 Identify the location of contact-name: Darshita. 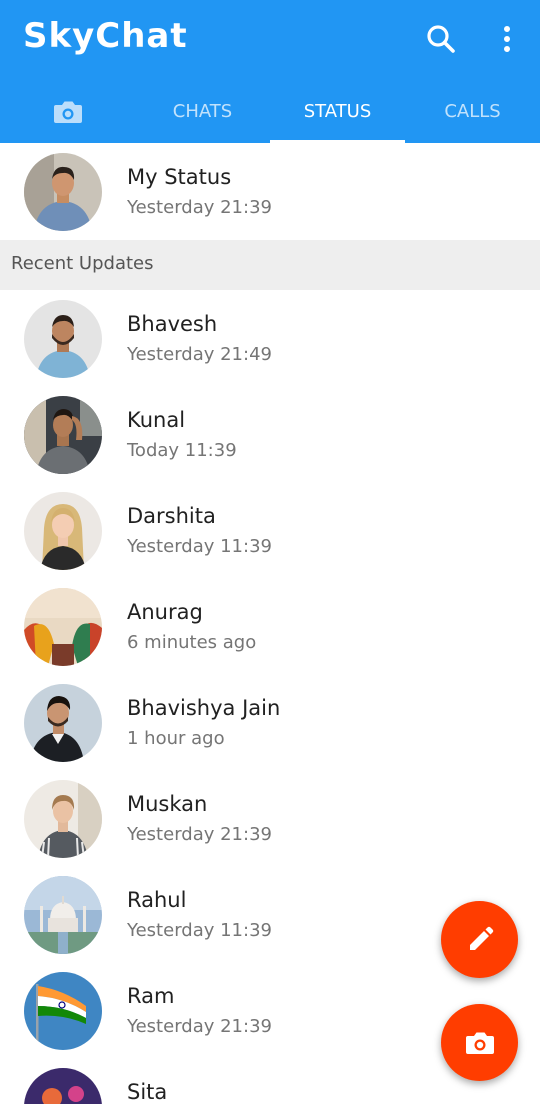
(171, 516).